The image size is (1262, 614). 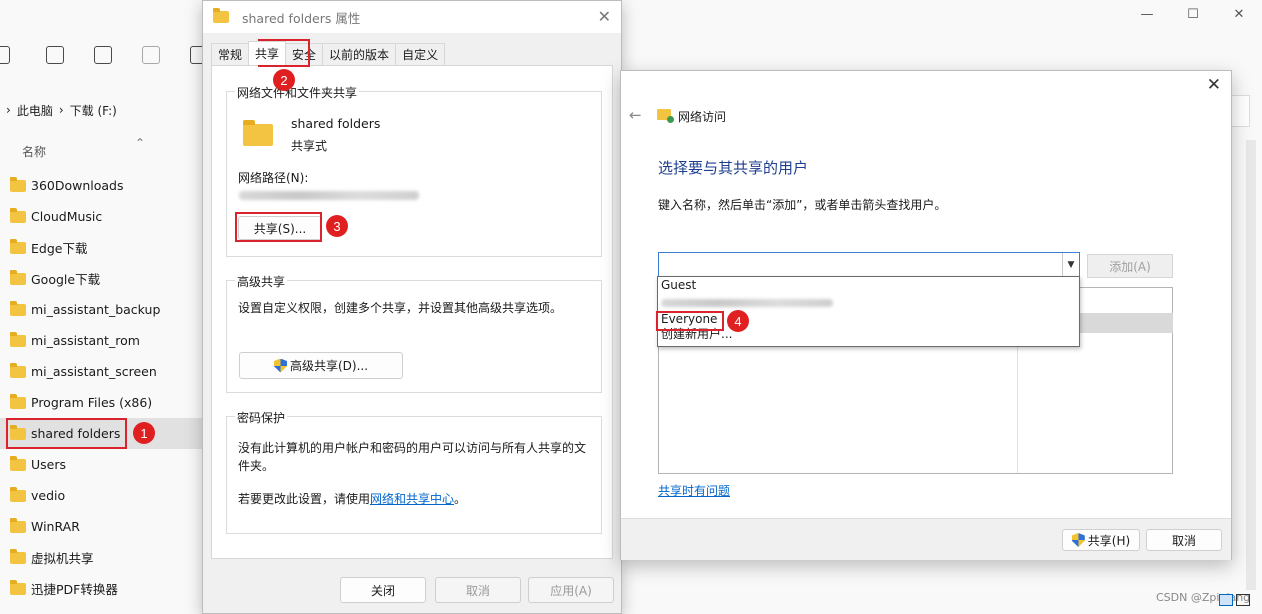 What do you see at coordinates (105, 247) in the screenshot?
I see `list-item: Edge下载` at bounding box center [105, 247].